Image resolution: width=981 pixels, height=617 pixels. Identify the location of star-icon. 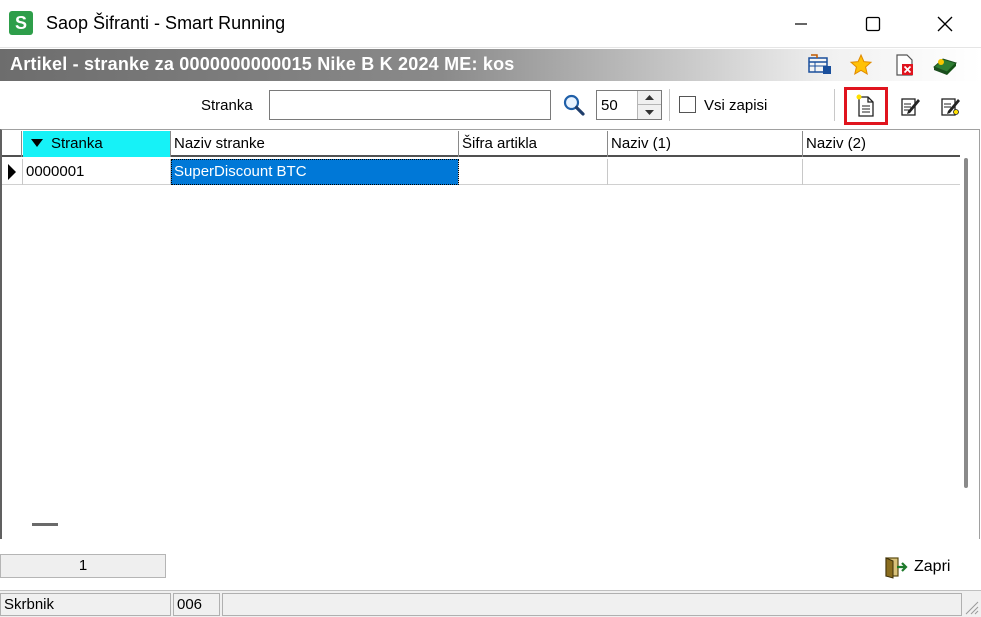
(861, 64).